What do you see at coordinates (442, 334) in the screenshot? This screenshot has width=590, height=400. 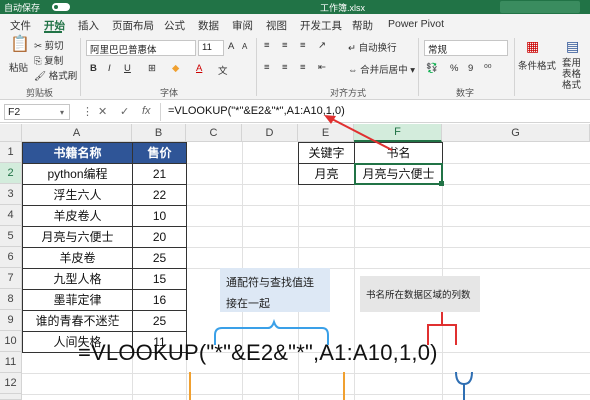 I see `columns-bracket` at bounding box center [442, 334].